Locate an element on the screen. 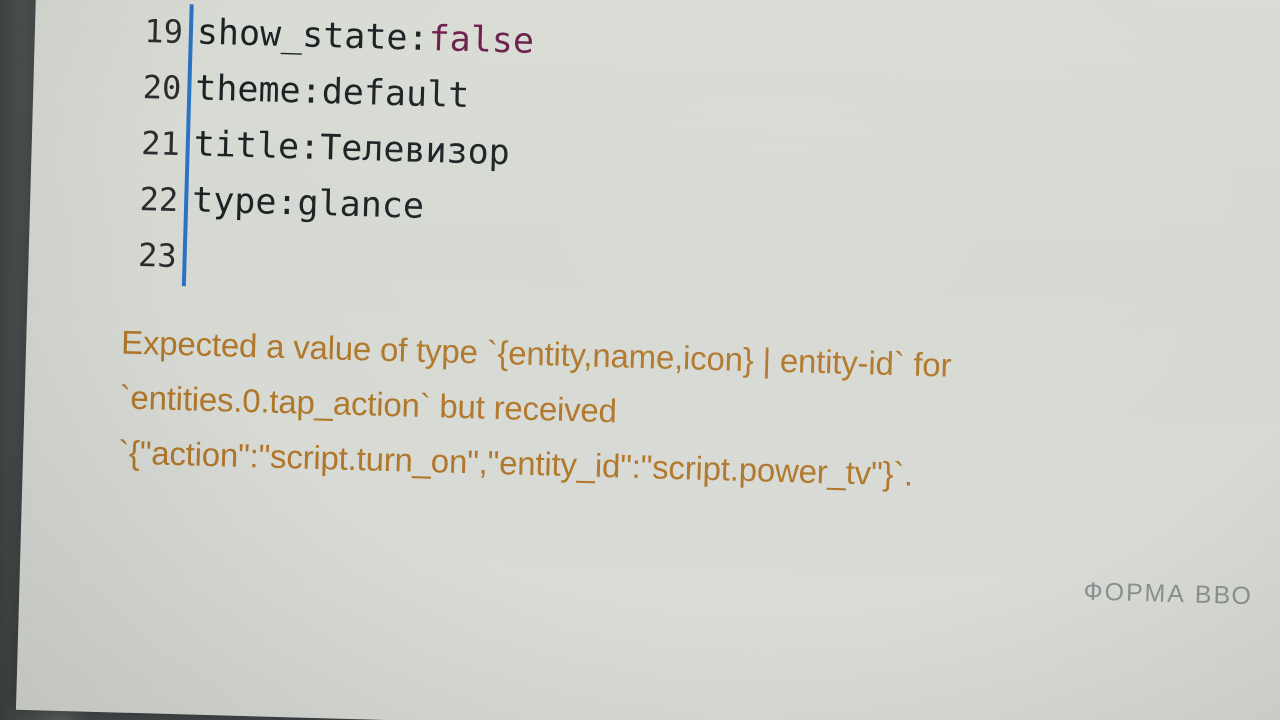  yaml-key: title is located at coordinates (246, 146).